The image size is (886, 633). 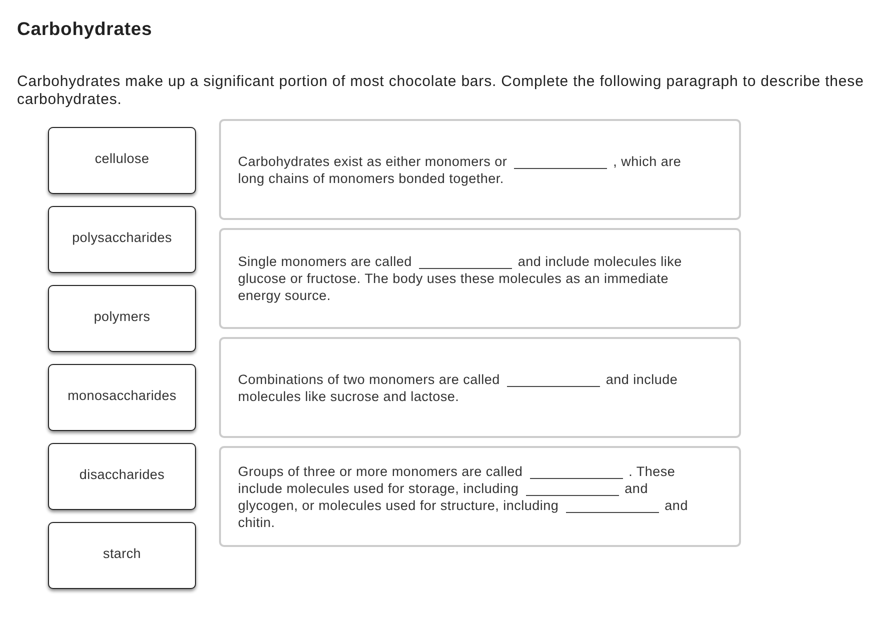 I want to click on statement-text: Single monomers are called, so click(x=325, y=261).